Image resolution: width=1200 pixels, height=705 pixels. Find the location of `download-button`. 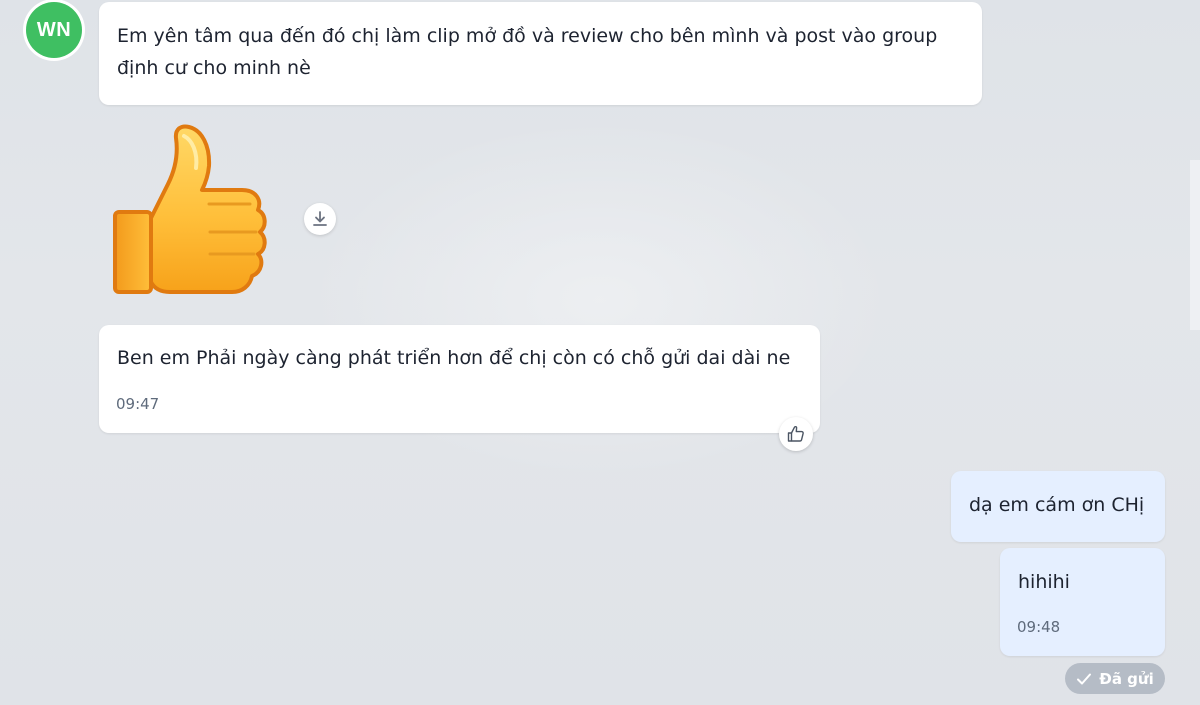

download-button is located at coordinates (320, 219).